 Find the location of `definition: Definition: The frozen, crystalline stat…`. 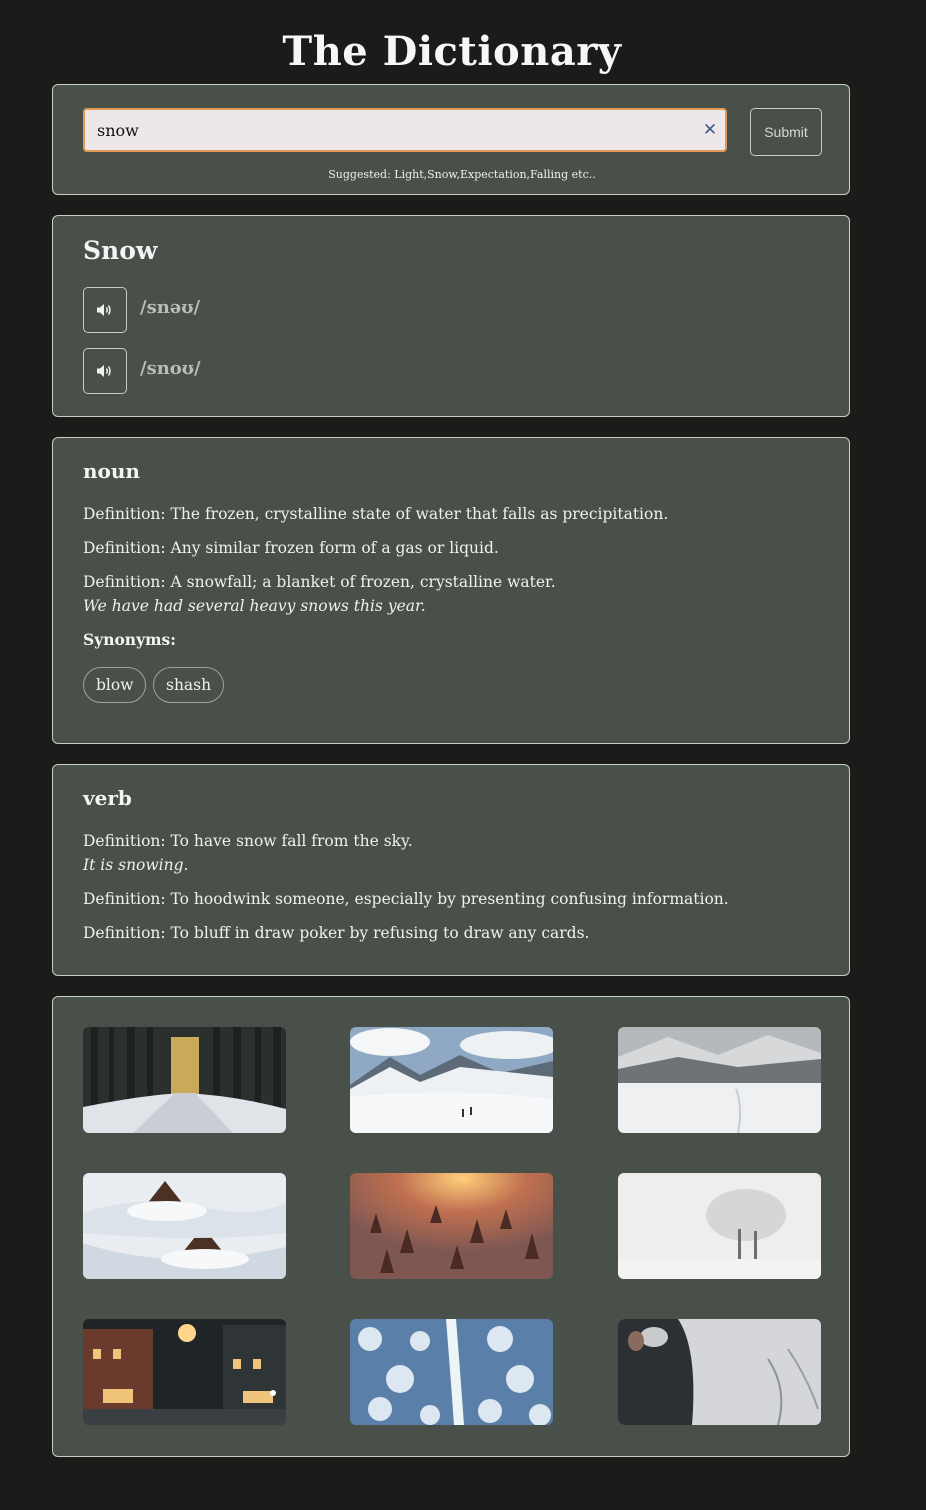

definition: Definition: The frozen, crystalline stat… is located at coordinates (376, 514).